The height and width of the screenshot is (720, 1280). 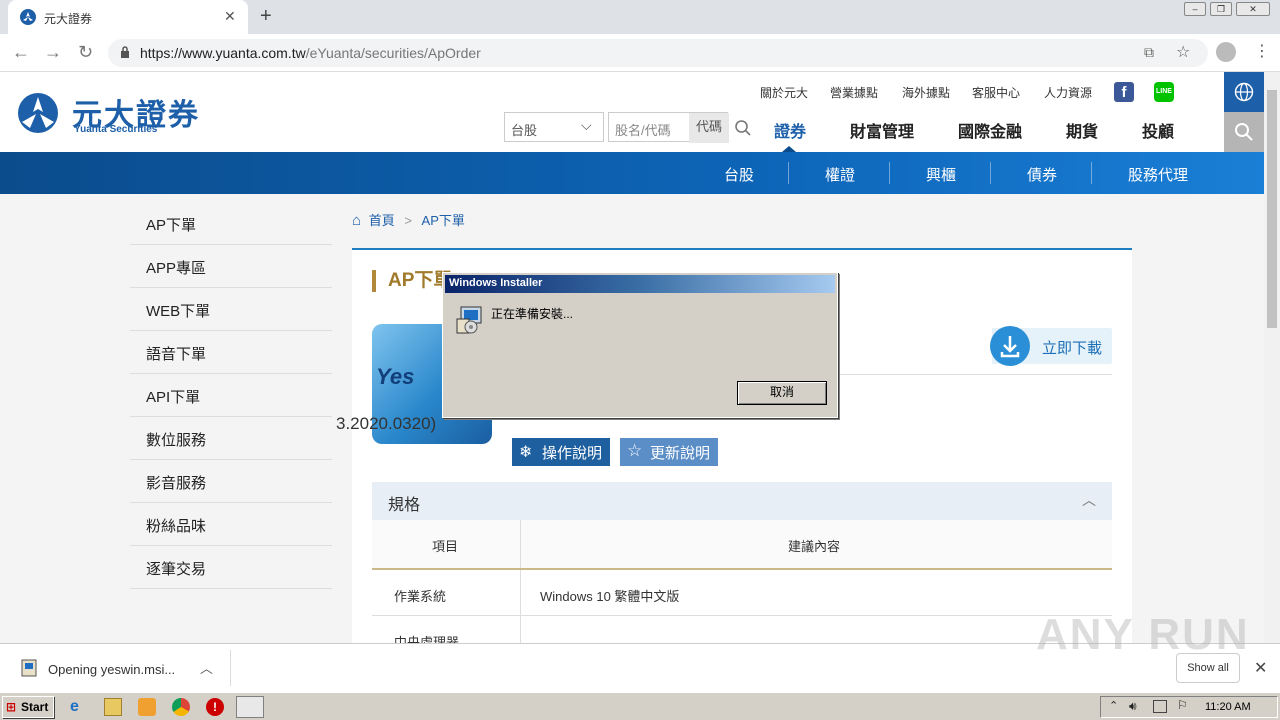 I want to click on subnav-tw-stock: 台股, so click(x=739, y=174).